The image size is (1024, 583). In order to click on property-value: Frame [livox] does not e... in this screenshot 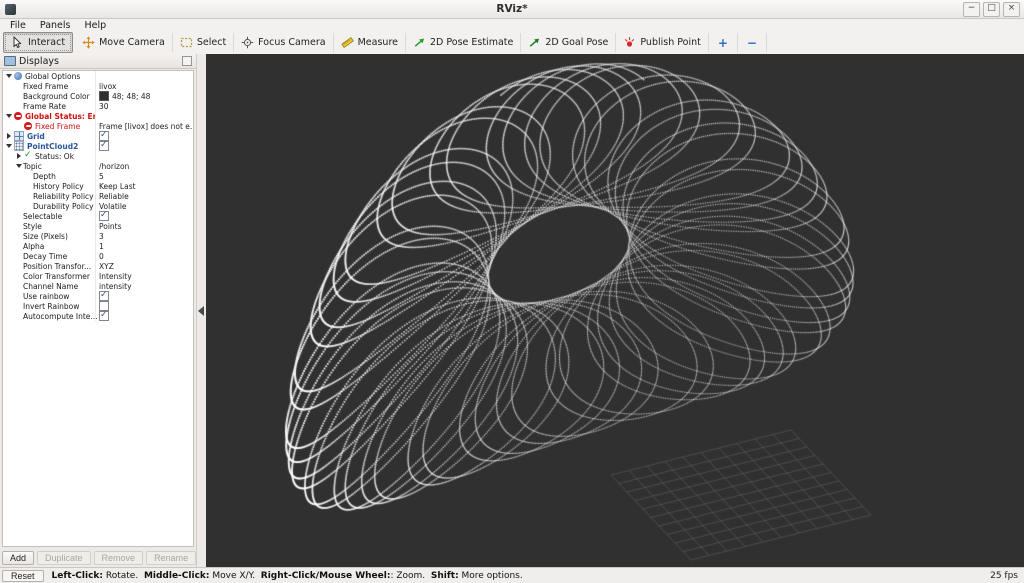, I will do `click(143, 126)`.